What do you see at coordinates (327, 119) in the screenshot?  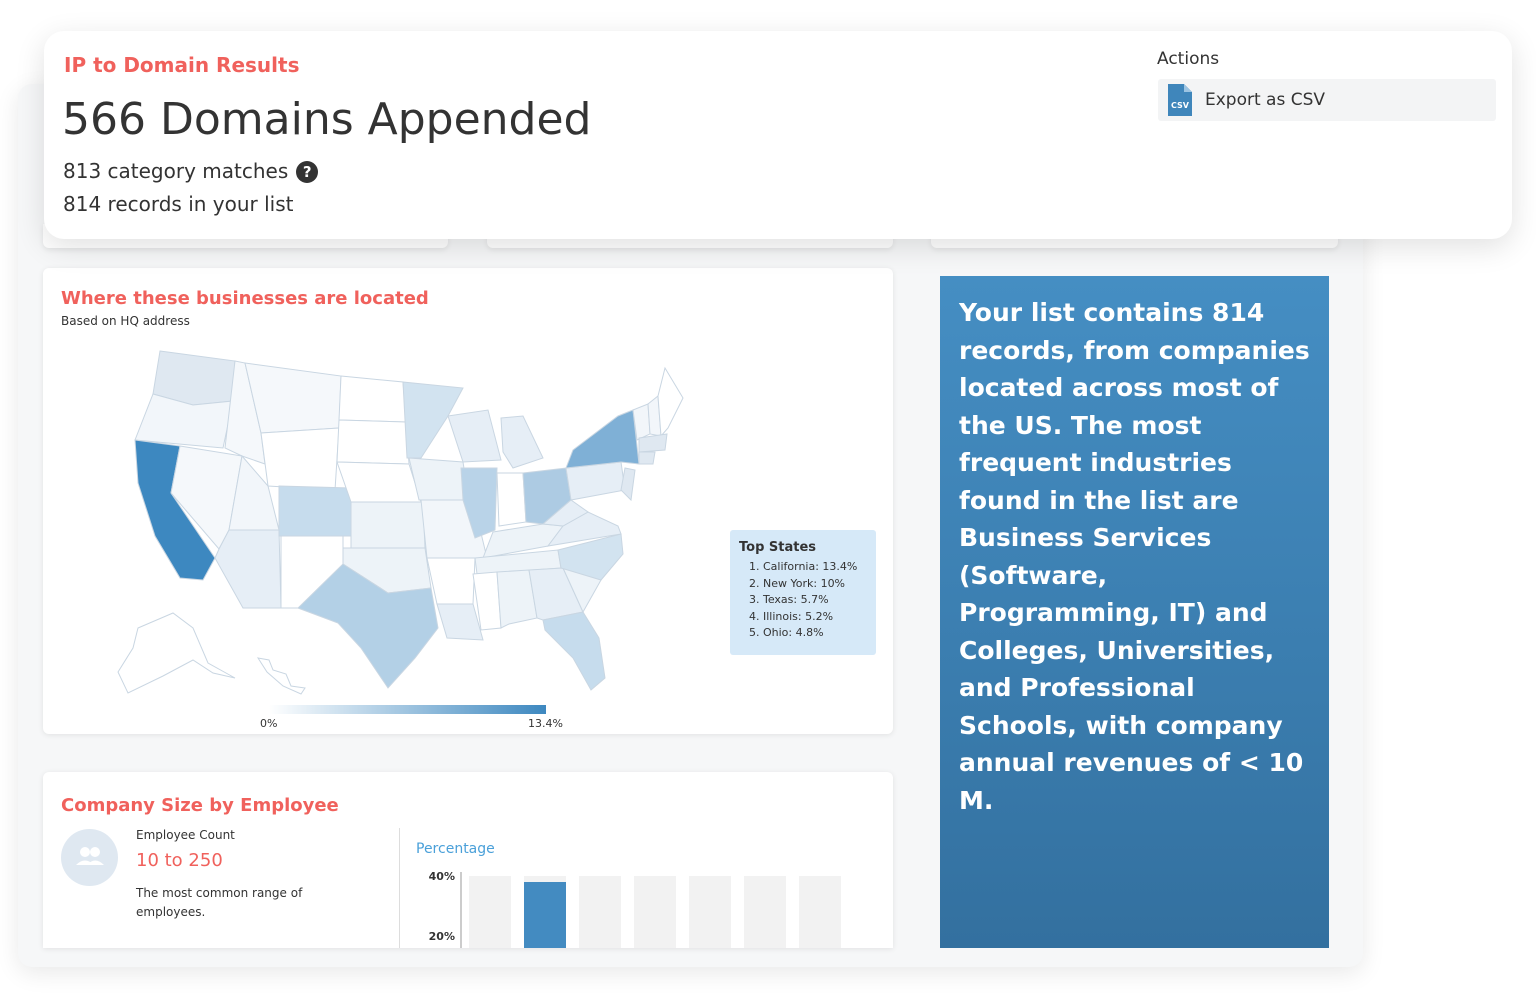 I see `page-title: 566 Domains Appended` at bounding box center [327, 119].